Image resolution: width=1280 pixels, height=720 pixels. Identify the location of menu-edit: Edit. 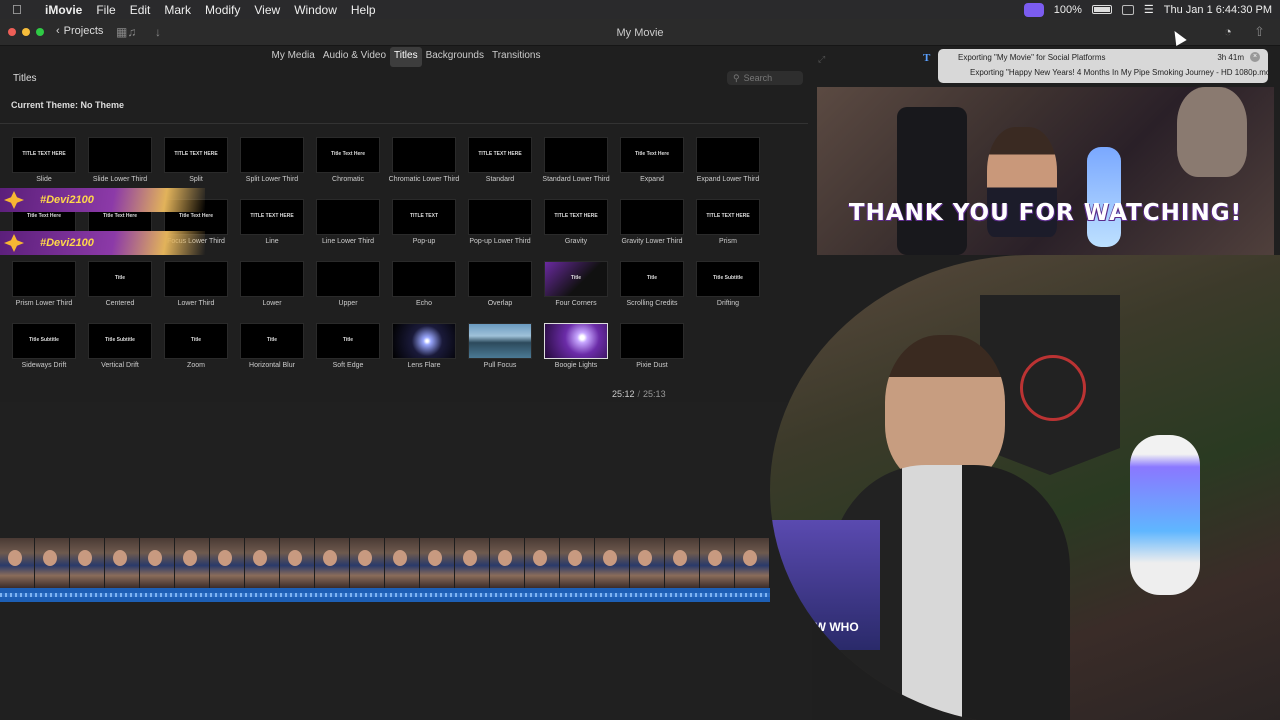
(140, 10).